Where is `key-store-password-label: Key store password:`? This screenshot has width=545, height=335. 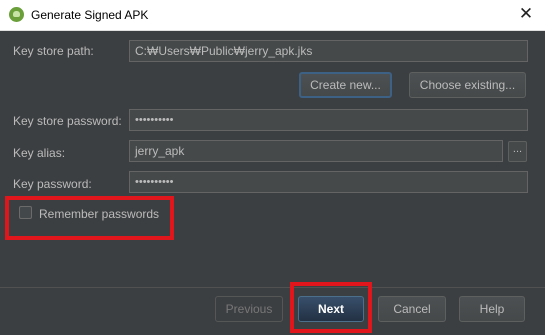 key-store-password-label: Key store password: is located at coordinates (67, 121).